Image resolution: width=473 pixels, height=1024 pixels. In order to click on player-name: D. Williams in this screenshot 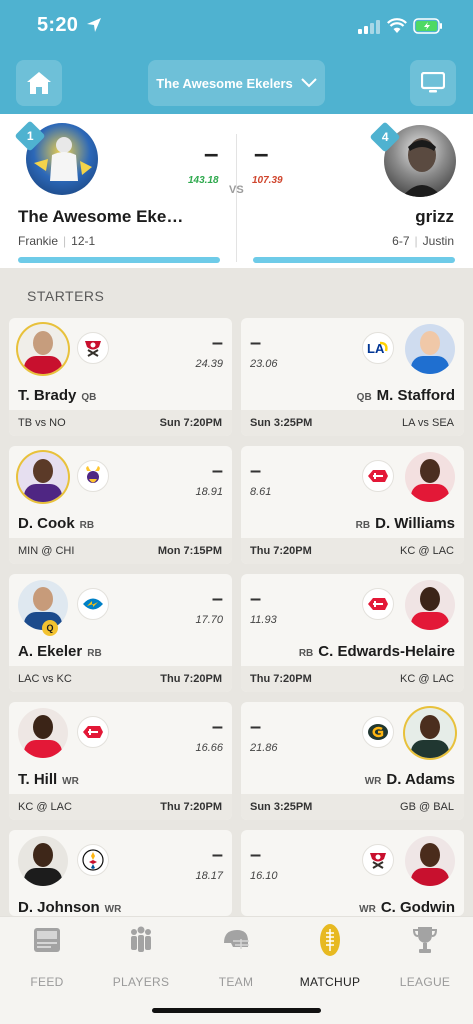, I will do `click(415, 523)`.